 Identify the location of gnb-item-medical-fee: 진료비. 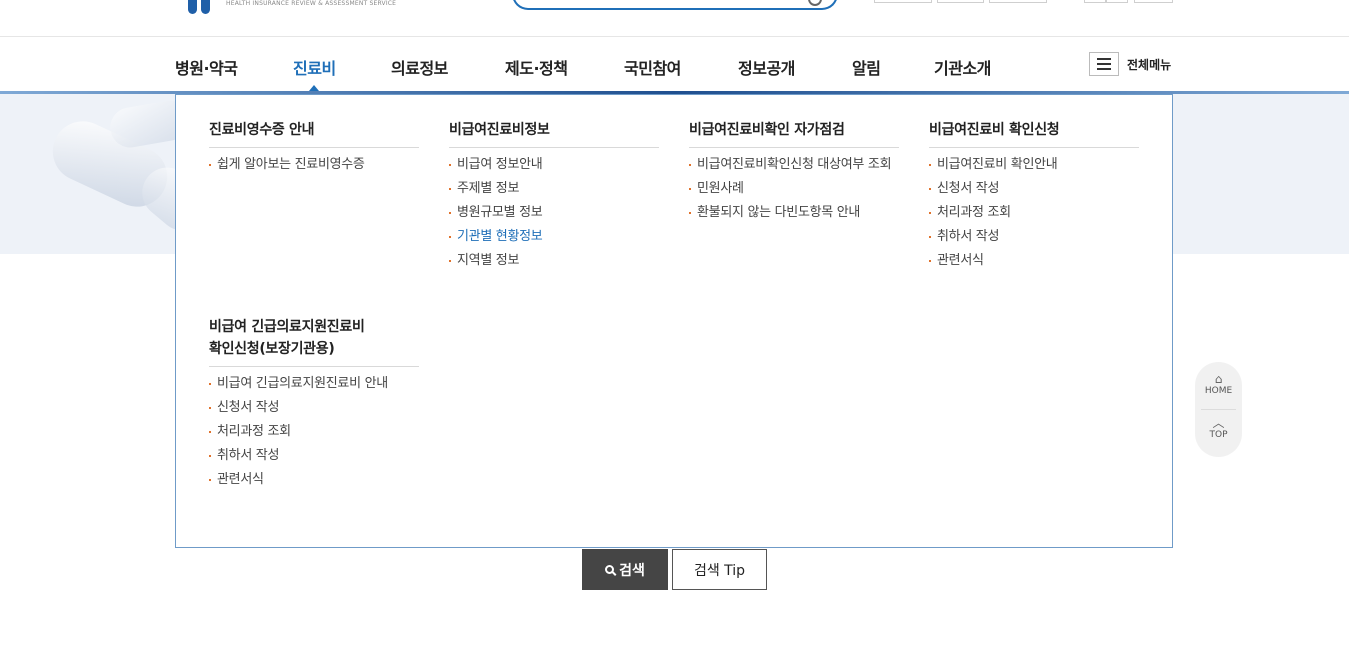
(314, 73).